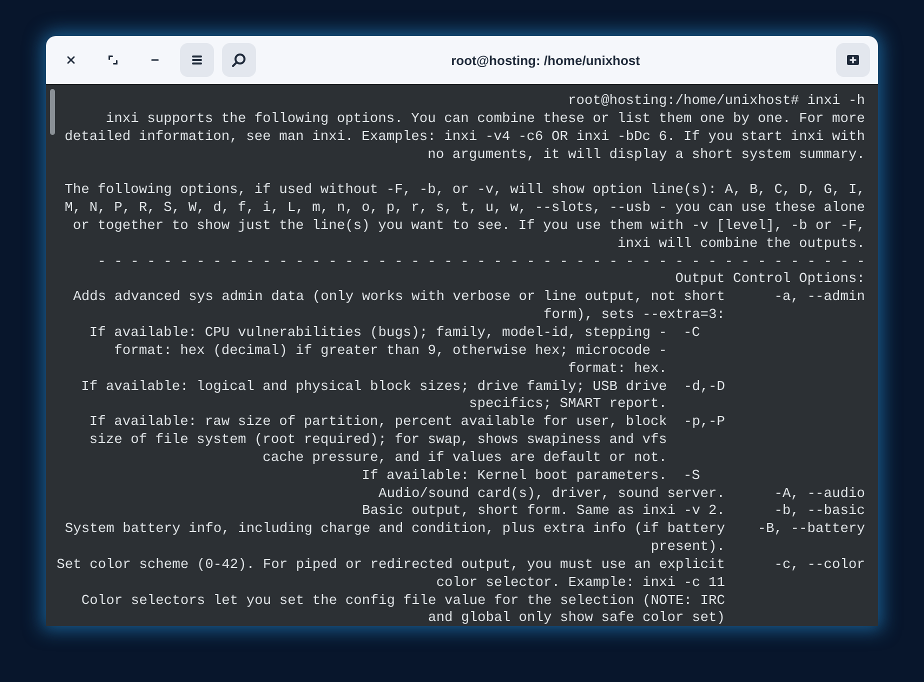 Image resolution: width=924 pixels, height=682 pixels. What do you see at coordinates (691, 477) in the screenshot?
I see `sub-option-label: -S` at bounding box center [691, 477].